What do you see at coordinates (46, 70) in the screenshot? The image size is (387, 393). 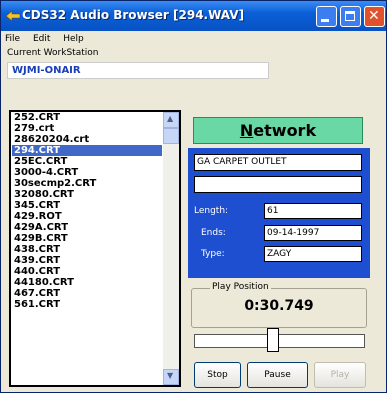 I see `workstation-value: WJMI-ONAIR` at bounding box center [46, 70].